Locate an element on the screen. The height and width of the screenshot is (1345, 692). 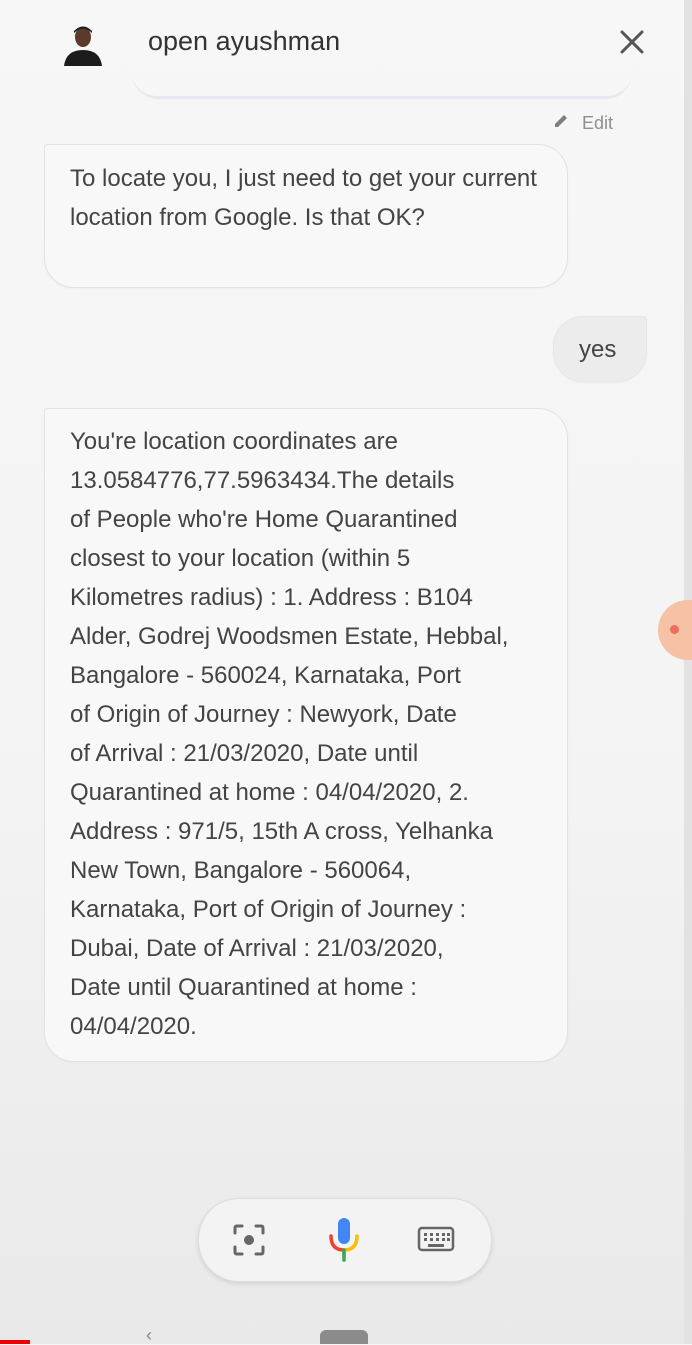
page-title: open ayushman is located at coordinates (244, 41).